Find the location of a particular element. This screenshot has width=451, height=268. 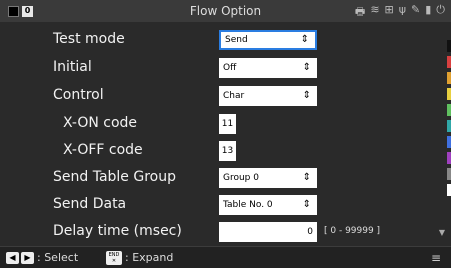

xoff-code-label: X-OFF code is located at coordinates (103, 150).